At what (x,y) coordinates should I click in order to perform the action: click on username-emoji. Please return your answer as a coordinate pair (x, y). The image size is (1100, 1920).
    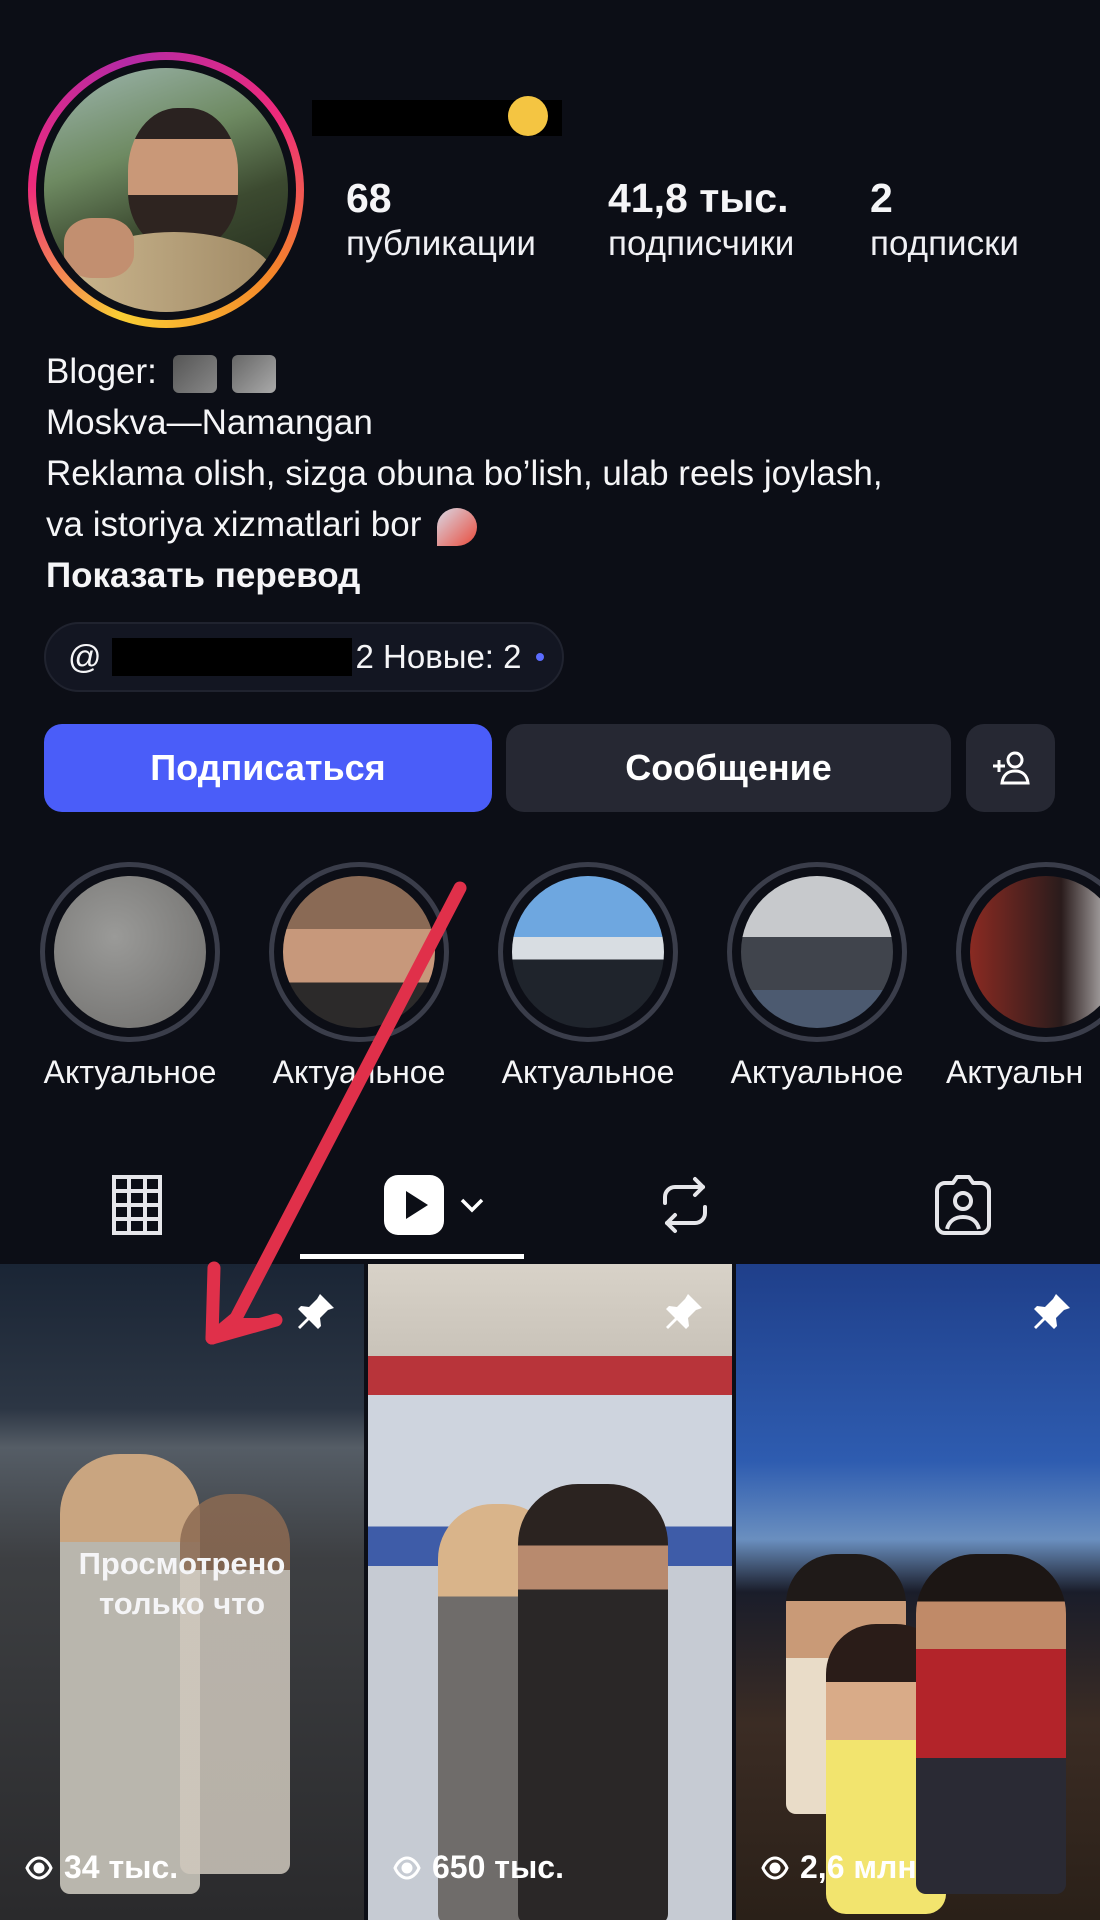
    Looking at the image, I should click on (528, 116).